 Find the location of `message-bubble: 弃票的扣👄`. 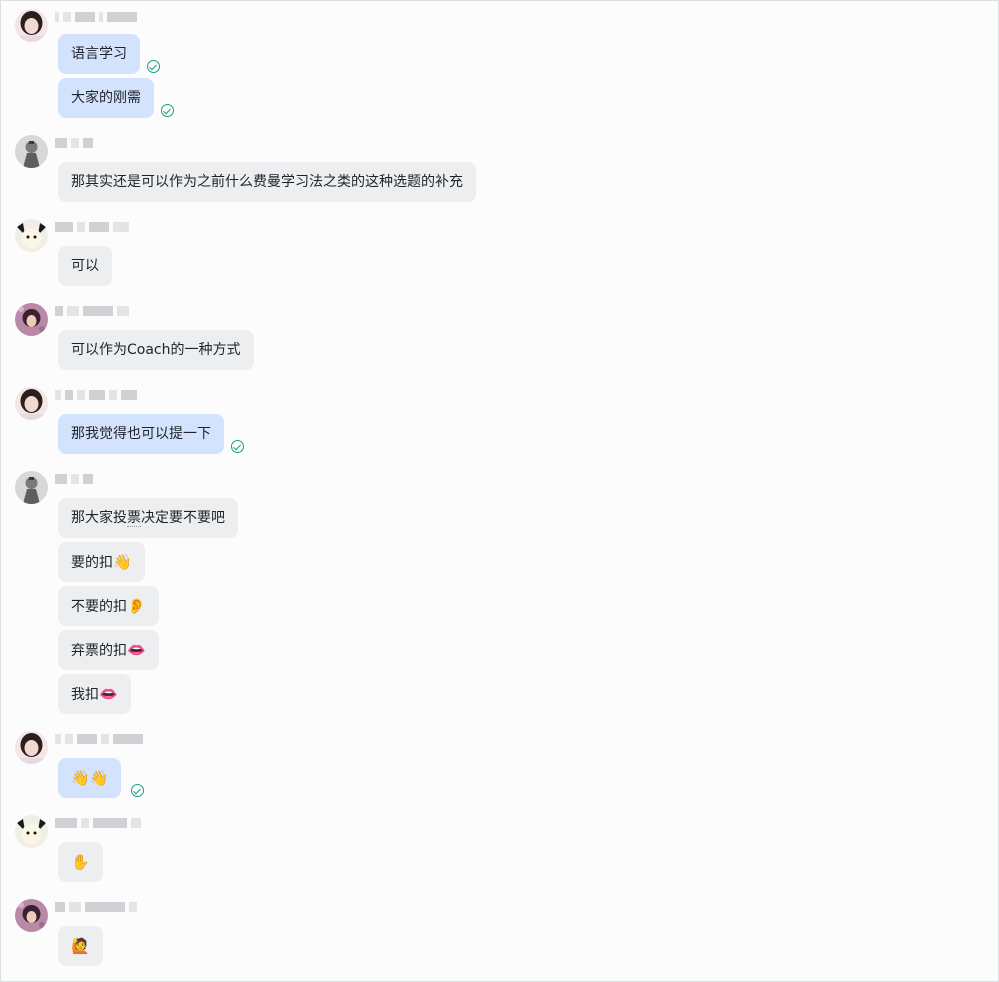

message-bubble: 弃票的扣👄 is located at coordinates (108, 650).